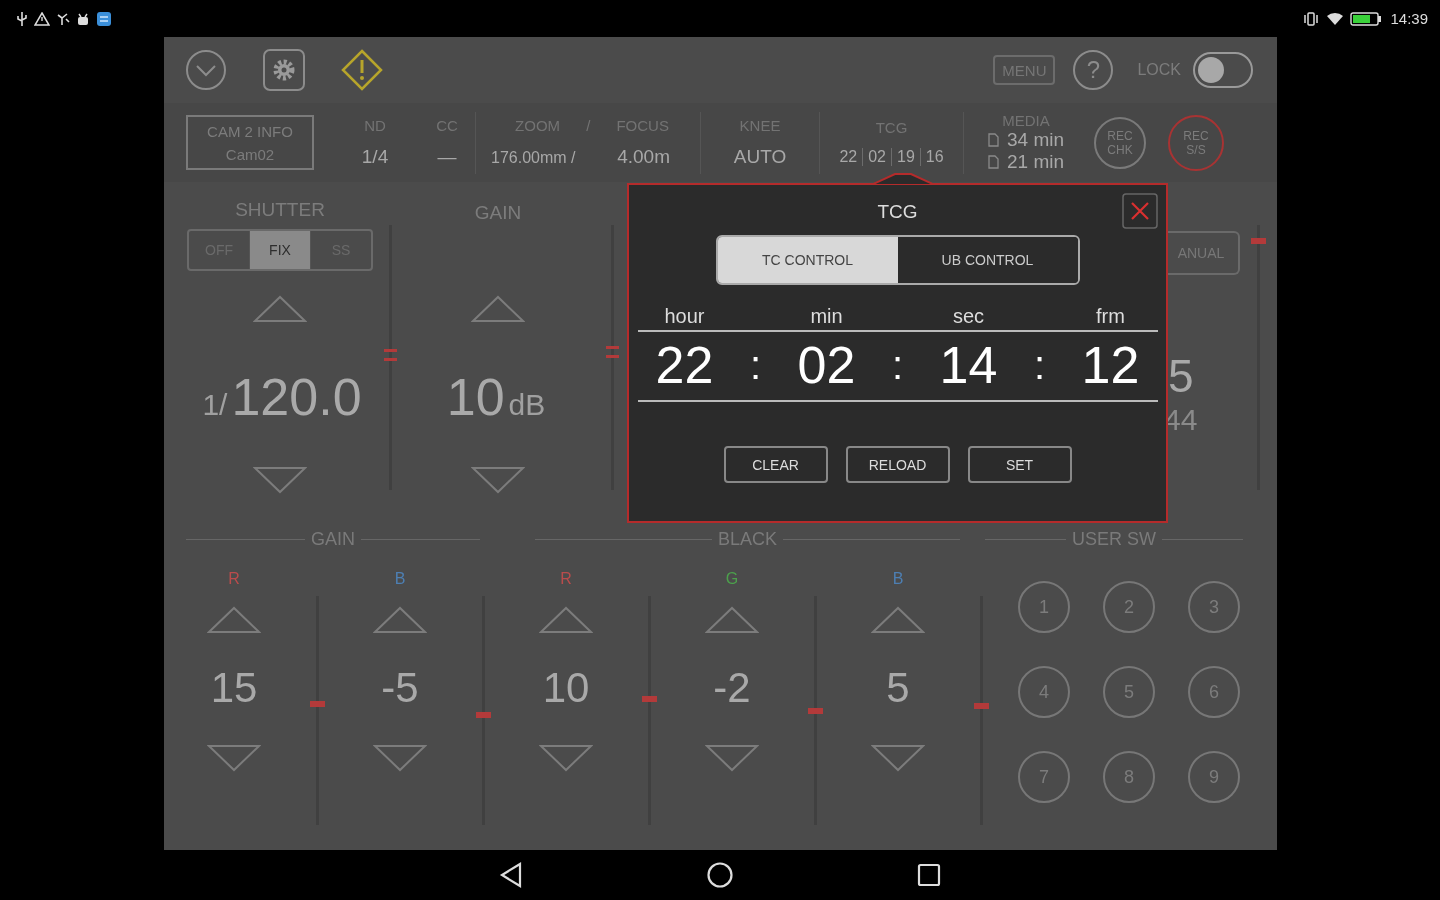  What do you see at coordinates (1366, 18) in the screenshot?
I see `battery-icon` at bounding box center [1366, 18].